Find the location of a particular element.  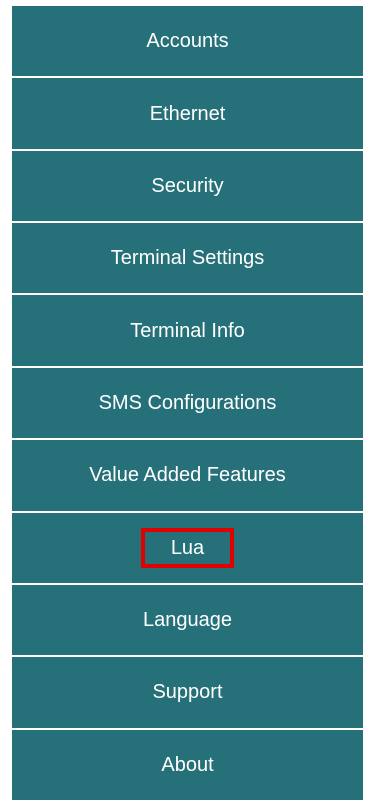

menu-item-label: Ethernet is located at coordinates (187, 113).